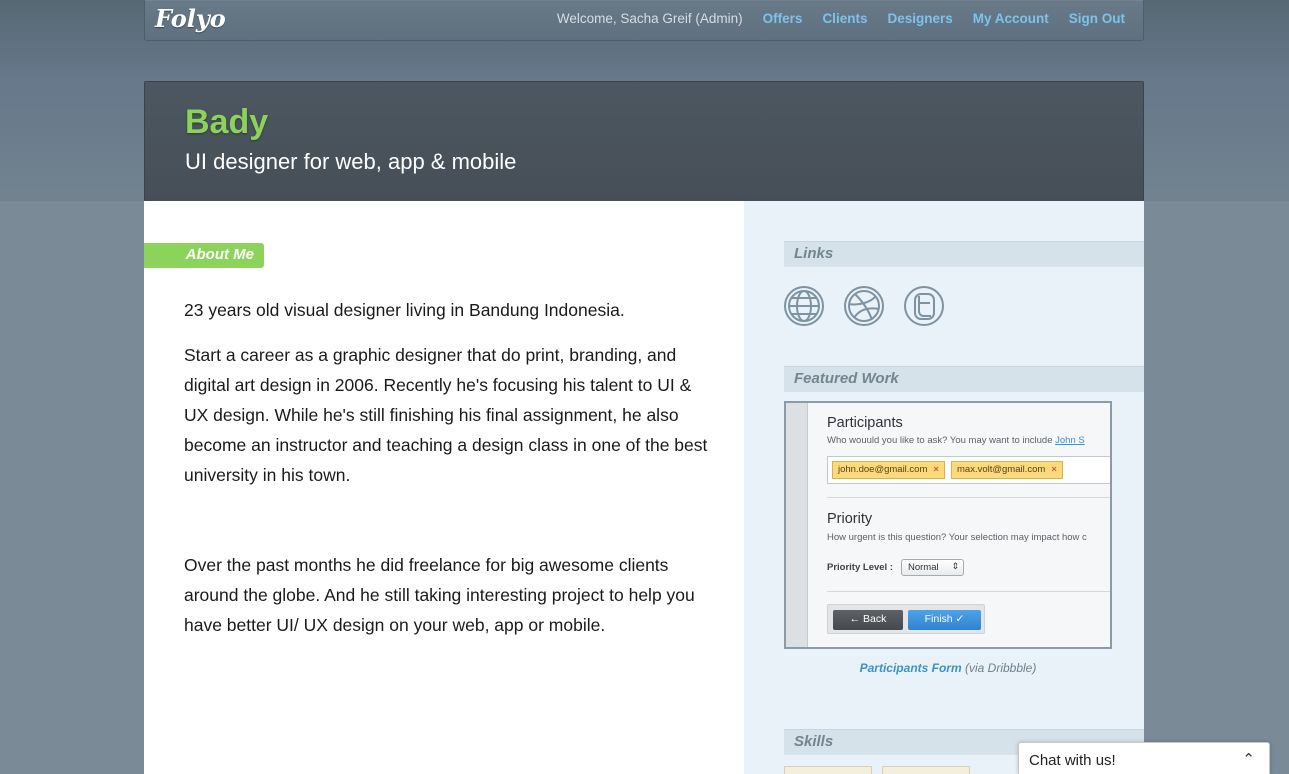 This screenshot has height=774, width=1289. I want to click on welcome-text: Welcome, Sacha Greif (Admin), so click(649, 18).